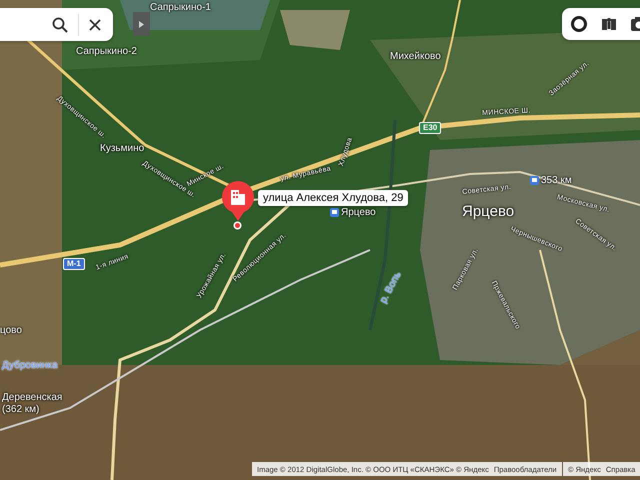 This screenshot has height=480, width=640. I want to click on station-label: Ярцево, so click(358, 212).